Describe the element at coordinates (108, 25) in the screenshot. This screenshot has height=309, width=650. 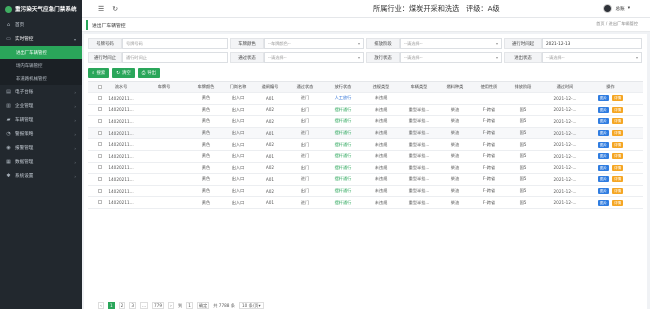
I see `tab-vehicle-control: 进出厂车辆管控` at that location.